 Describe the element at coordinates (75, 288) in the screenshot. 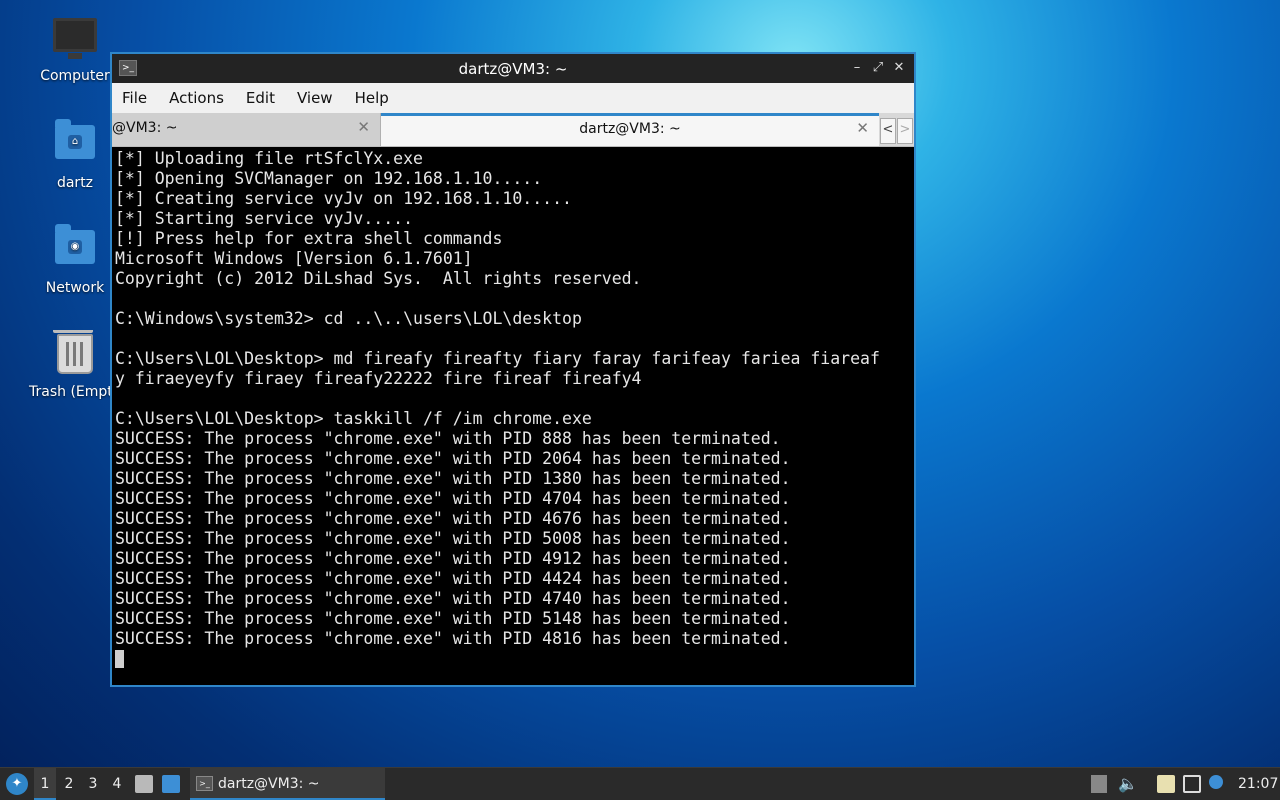

I see `desktop-icon-label: Network` at that location.